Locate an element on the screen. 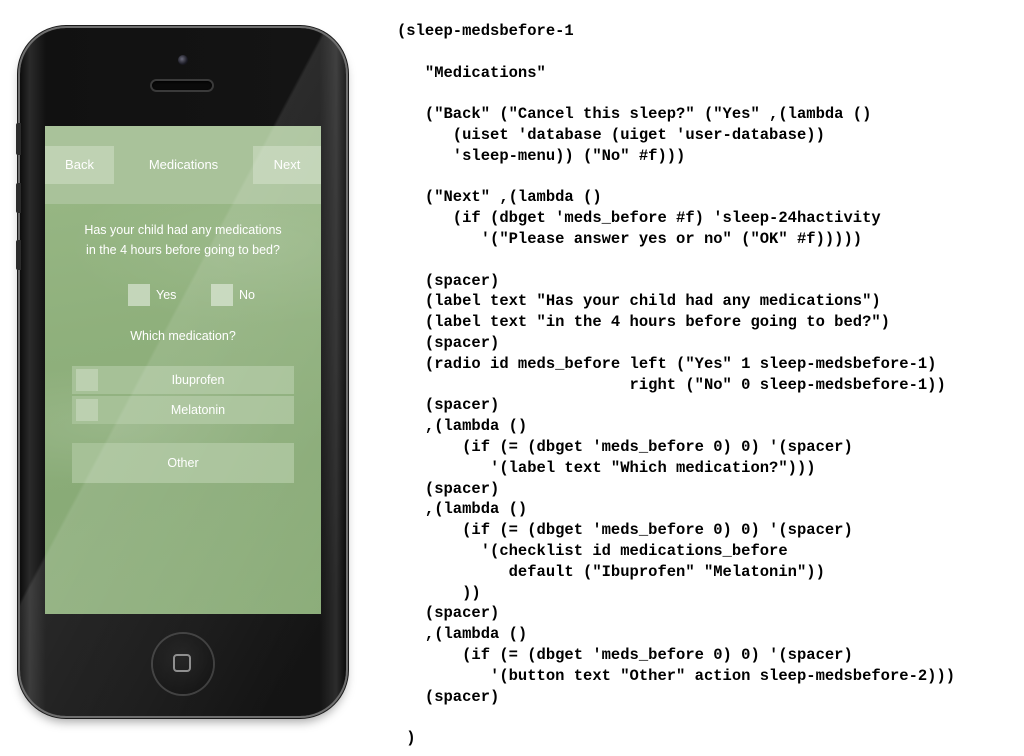  back-button: Back is located at coordinates (79, 165).